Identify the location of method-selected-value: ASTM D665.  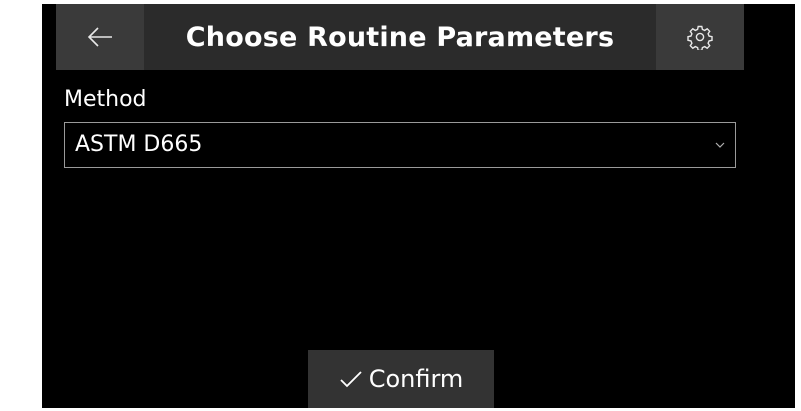
(139, 144).